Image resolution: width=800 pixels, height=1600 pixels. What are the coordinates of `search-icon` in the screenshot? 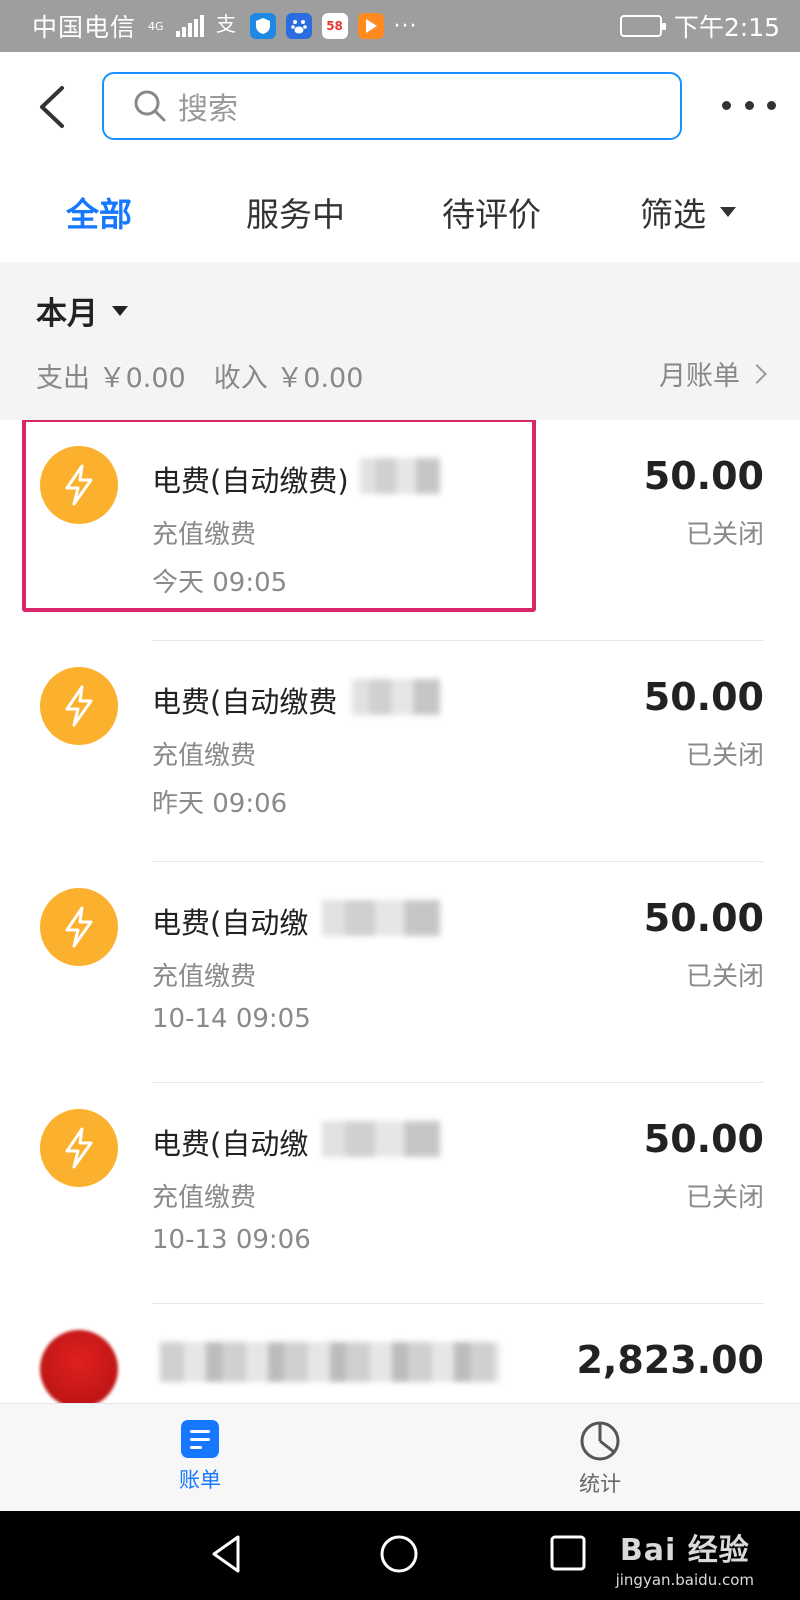 It's located at (150, 106).